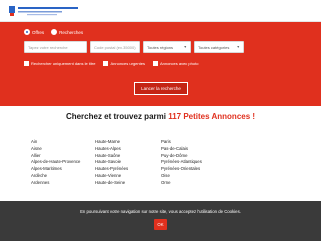  What do you see at coordinates (115, 116) in the screenshot?
I see `headline-text: Cherchez et trouvez parmi` at bounding box center [115, 116].